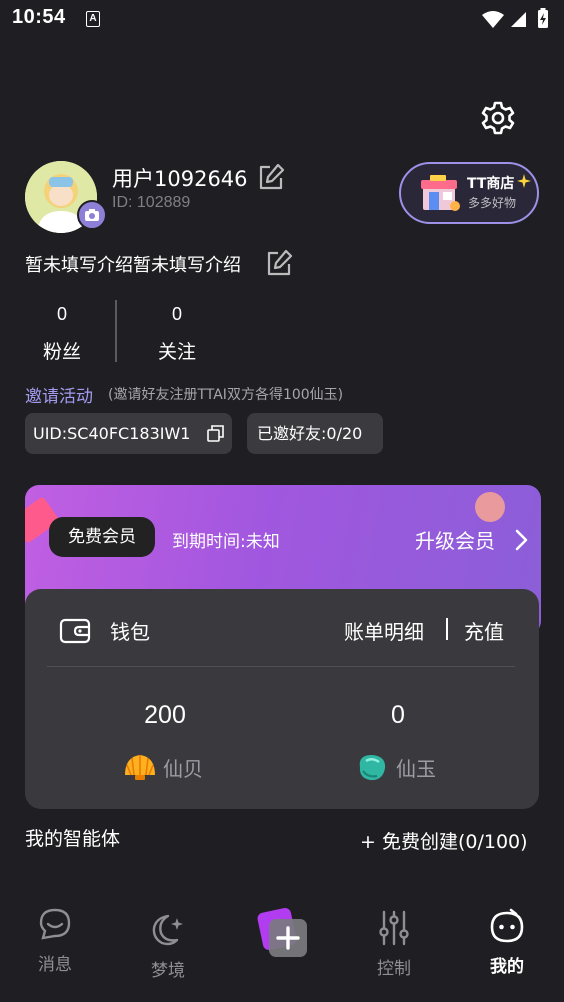 This screenshot has width=564, height=1002. I want to click on shop-icon, so click(440, 193).